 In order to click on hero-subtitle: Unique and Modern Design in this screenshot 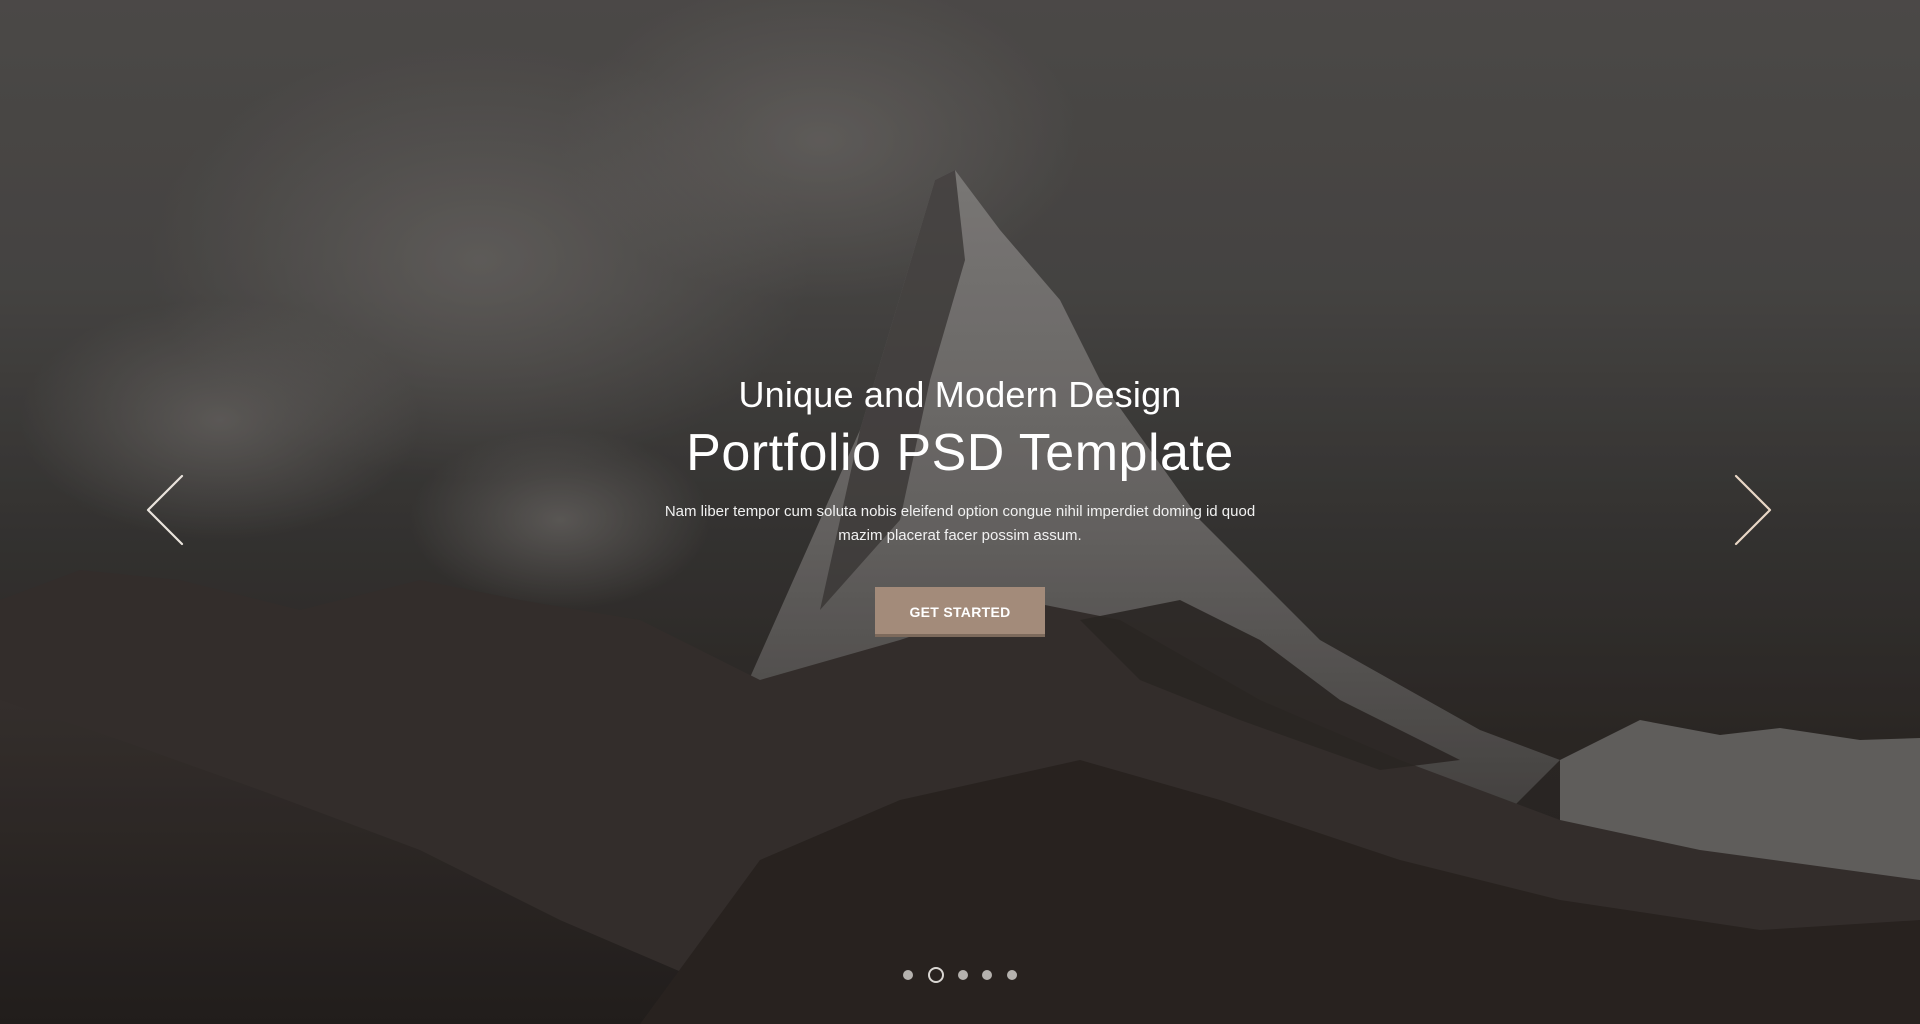, I will do `click(960, 394)`.